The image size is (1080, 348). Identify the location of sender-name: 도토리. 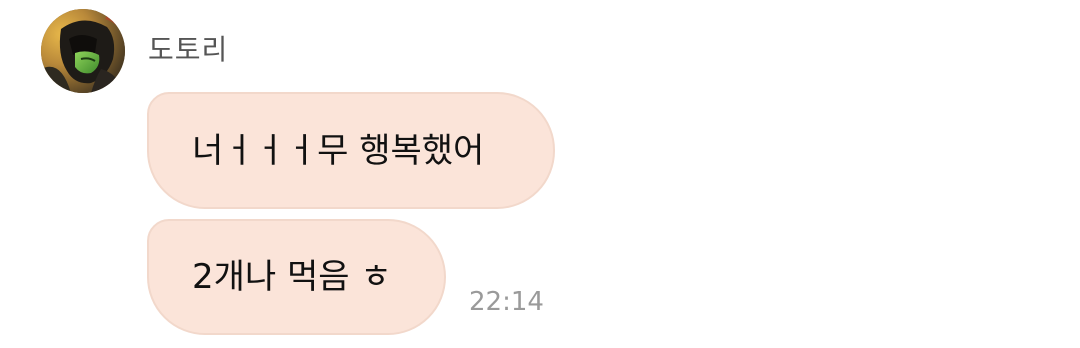
(188, 49).